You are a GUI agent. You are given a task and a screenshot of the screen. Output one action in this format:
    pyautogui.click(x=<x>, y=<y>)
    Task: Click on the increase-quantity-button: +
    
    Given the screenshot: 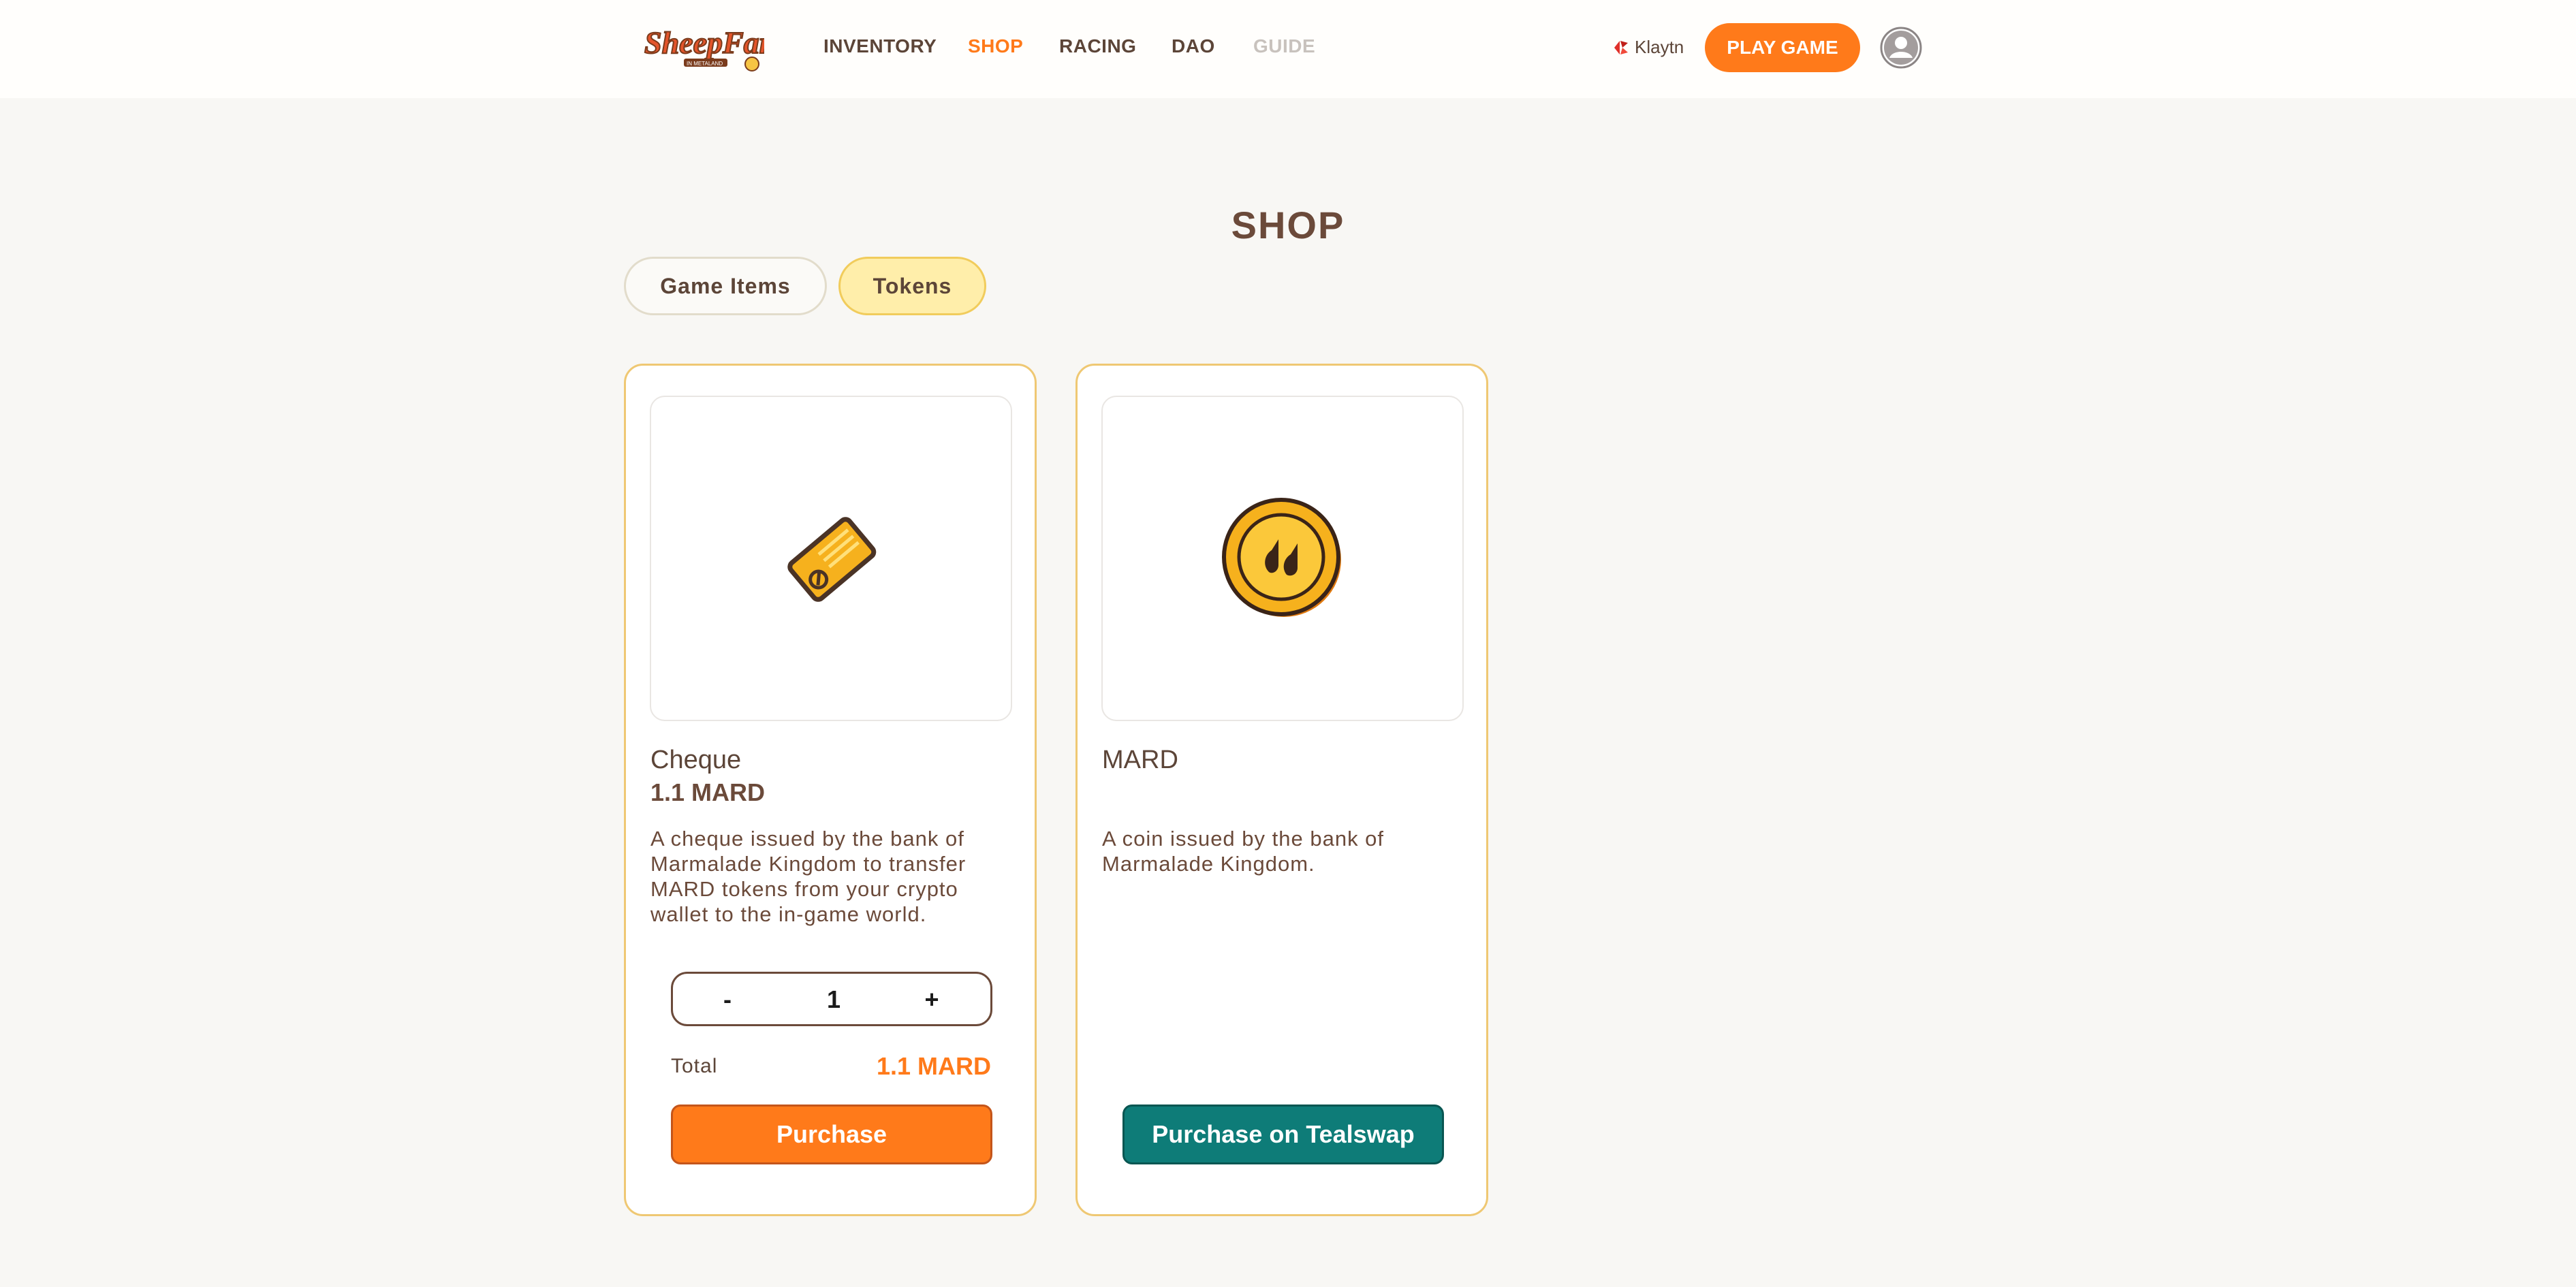 What is the action you would take?
    pyautogui.click(x=932, y=1000)
    